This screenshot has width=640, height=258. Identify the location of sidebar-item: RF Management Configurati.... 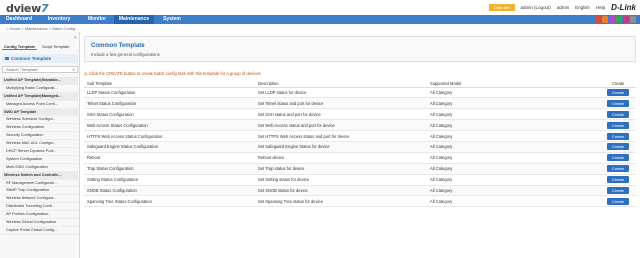
(40, 184).